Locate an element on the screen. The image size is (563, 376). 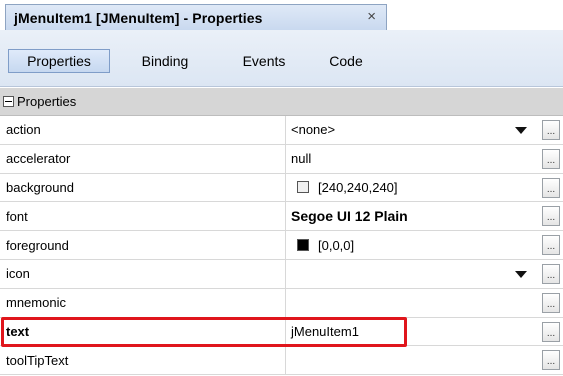
tab-events: Events is located at coordinates (264, 61).